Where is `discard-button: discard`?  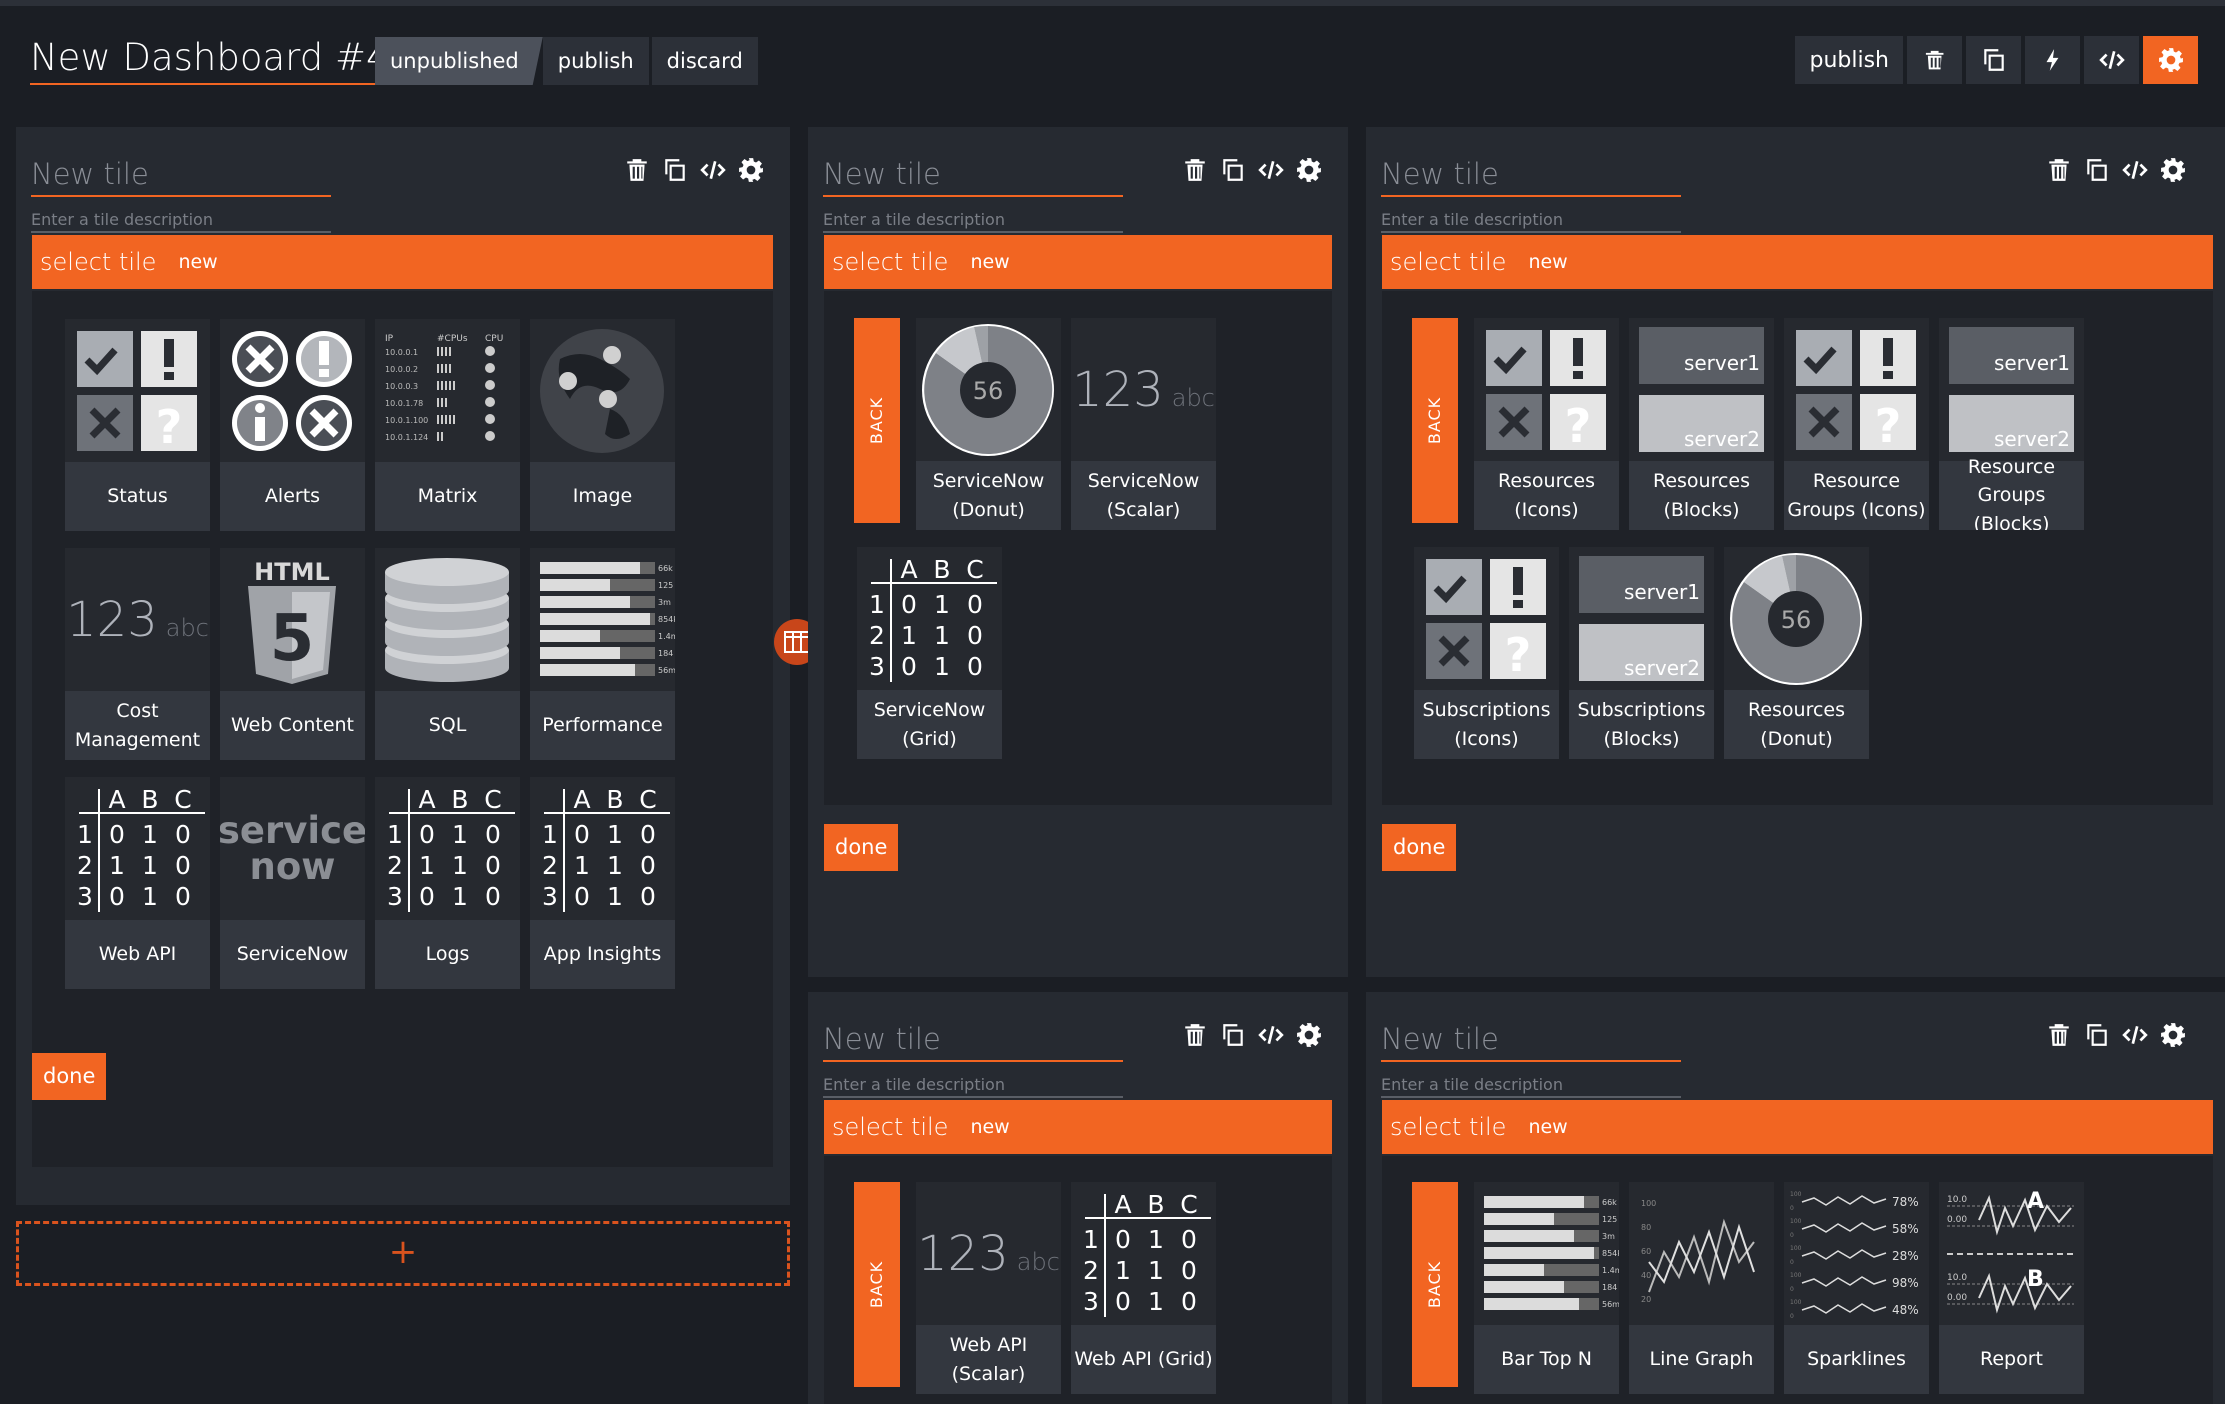 discard-button: discard is located at coordinates (704, 61).